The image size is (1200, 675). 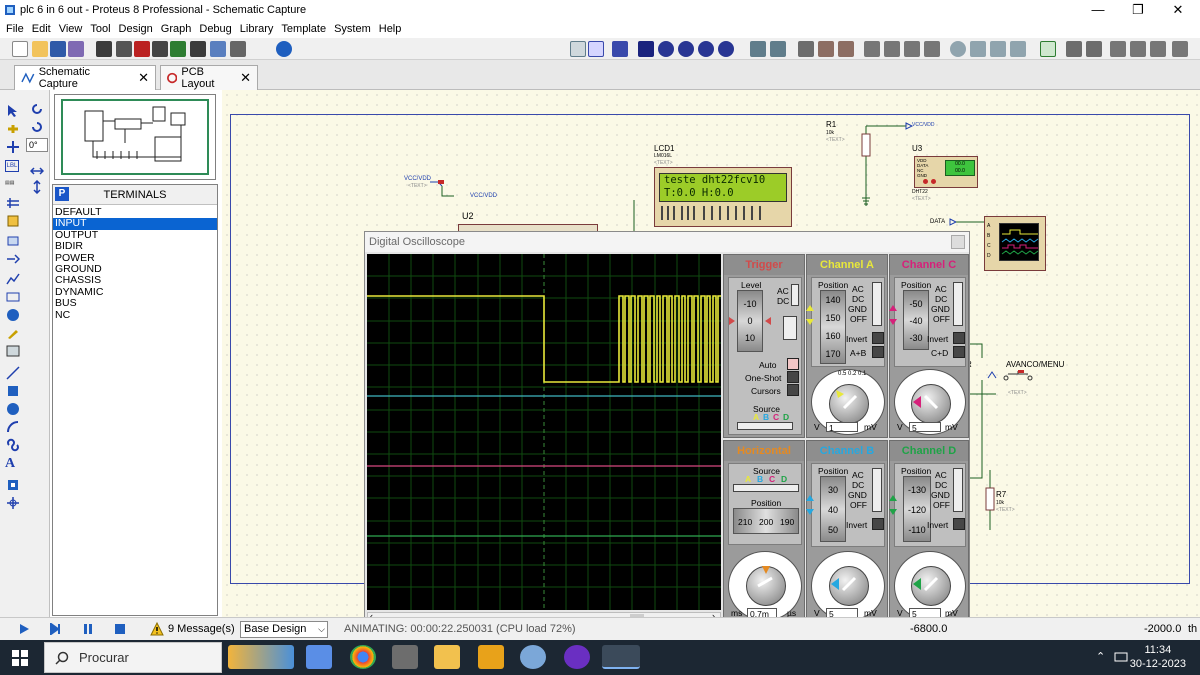 I want to click on oscilloscope-instrument: A B C D, so click(x=1015, y=243).